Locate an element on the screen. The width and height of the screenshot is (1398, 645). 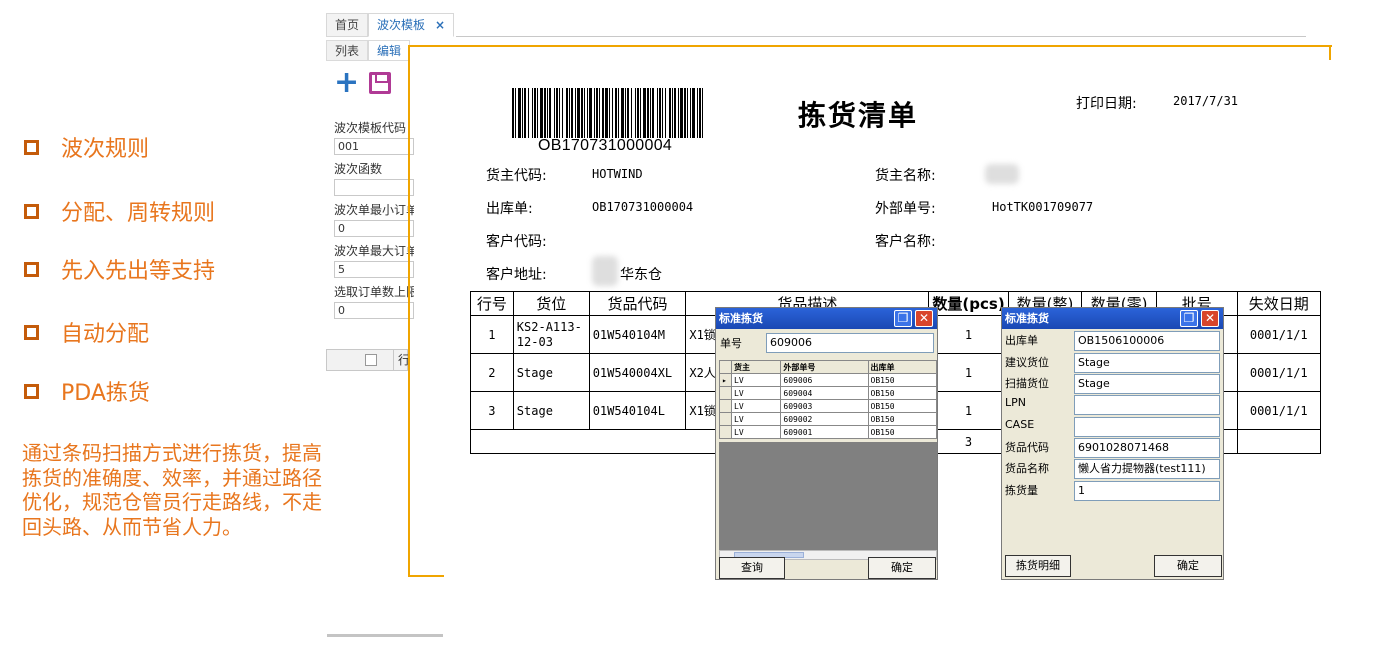
external-number-value: HotTK001709077 is located at coordinates (1043, 207).